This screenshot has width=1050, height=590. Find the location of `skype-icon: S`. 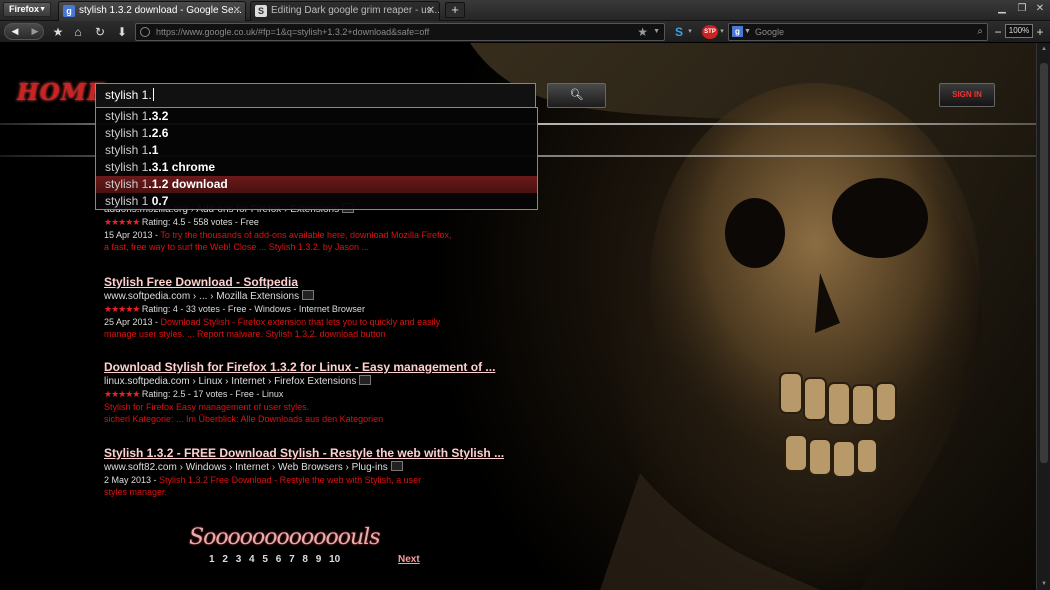

skype-icon: S is located at coordinates (679, 32).